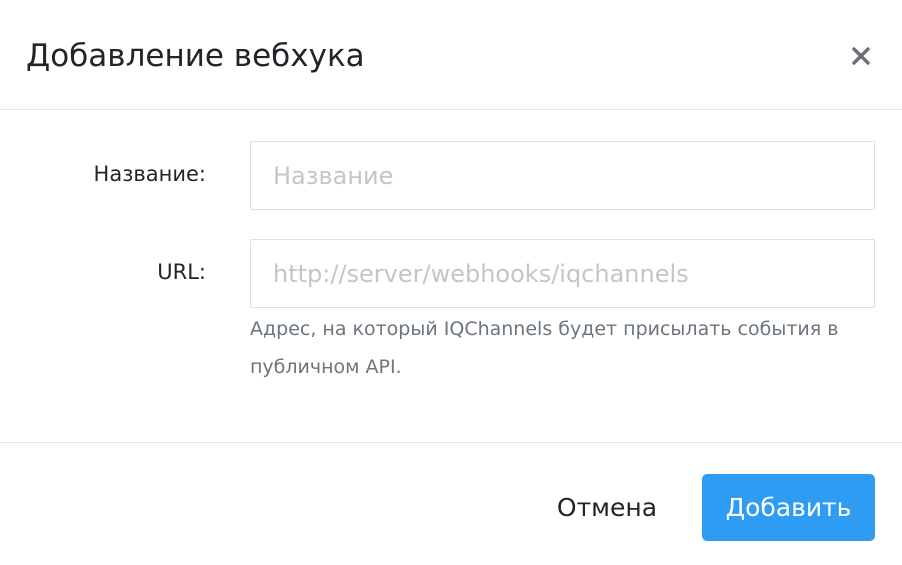  What do you see at coordinates (195, 56) in the screenshot?
I see `dialog-title: Добавление вебхука` at bounding box center [195, 56].